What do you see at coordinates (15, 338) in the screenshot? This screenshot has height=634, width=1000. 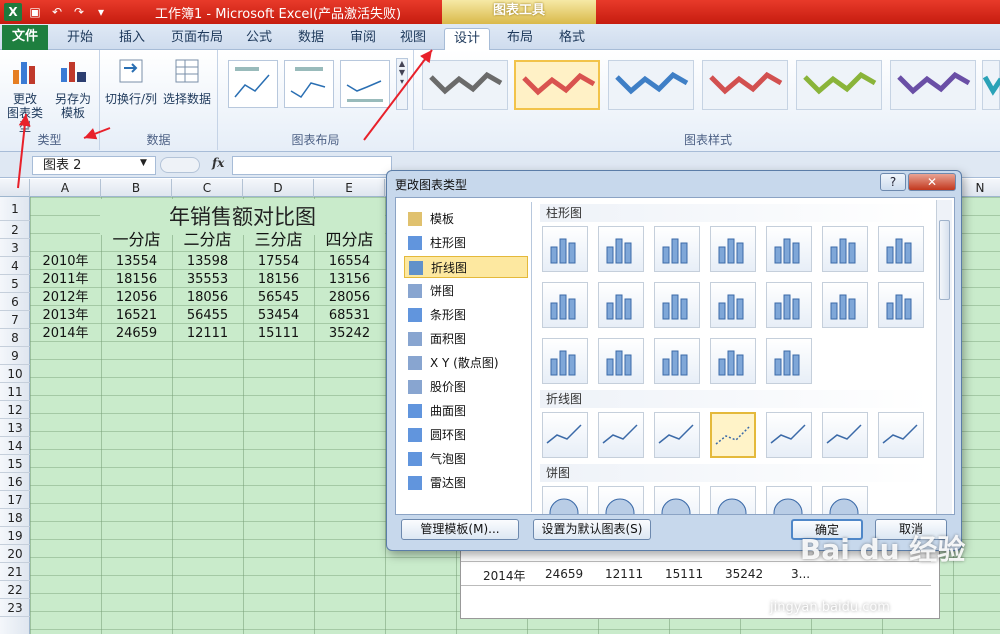 I see `row-header-8: 8` at bounding box center [15, 338].